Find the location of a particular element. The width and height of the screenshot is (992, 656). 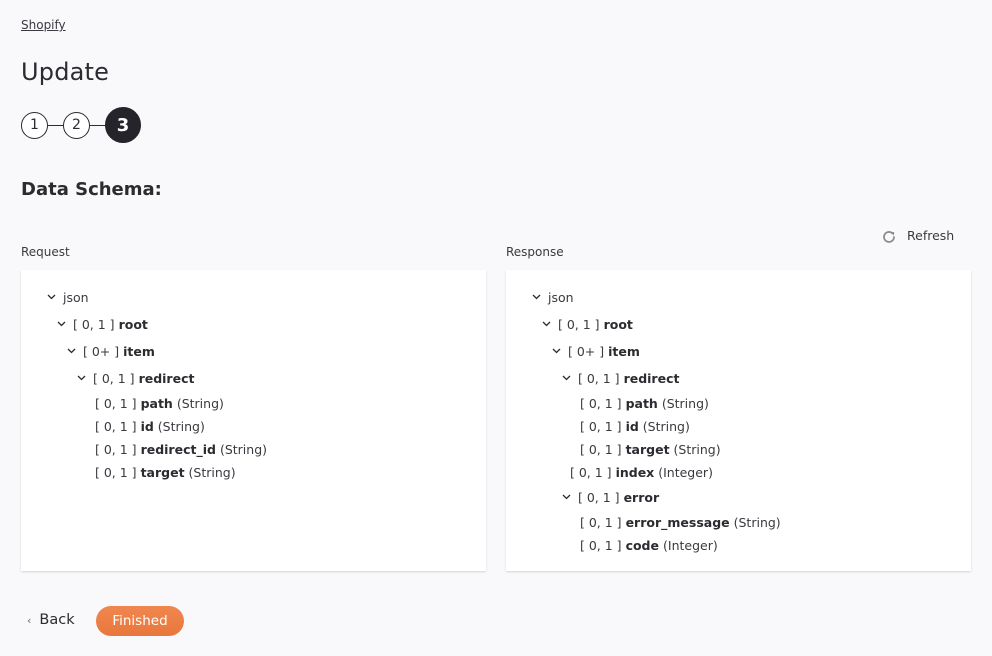

back-button: ‹ Back is located at coordinates (51, 620).